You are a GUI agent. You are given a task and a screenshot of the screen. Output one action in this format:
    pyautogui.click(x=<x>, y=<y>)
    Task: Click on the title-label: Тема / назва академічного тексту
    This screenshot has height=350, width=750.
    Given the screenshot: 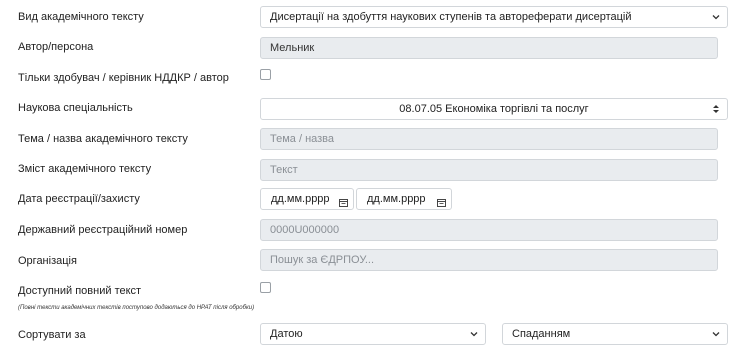 What is the action you would take?
    pyautogui.click(x=103, y=139)
    